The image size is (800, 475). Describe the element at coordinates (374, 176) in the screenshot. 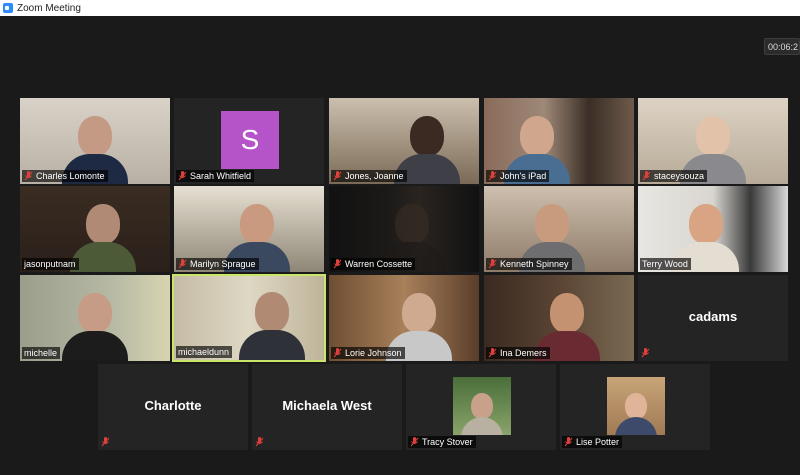

I see `participant-name: Jones, Joanne` at that location.